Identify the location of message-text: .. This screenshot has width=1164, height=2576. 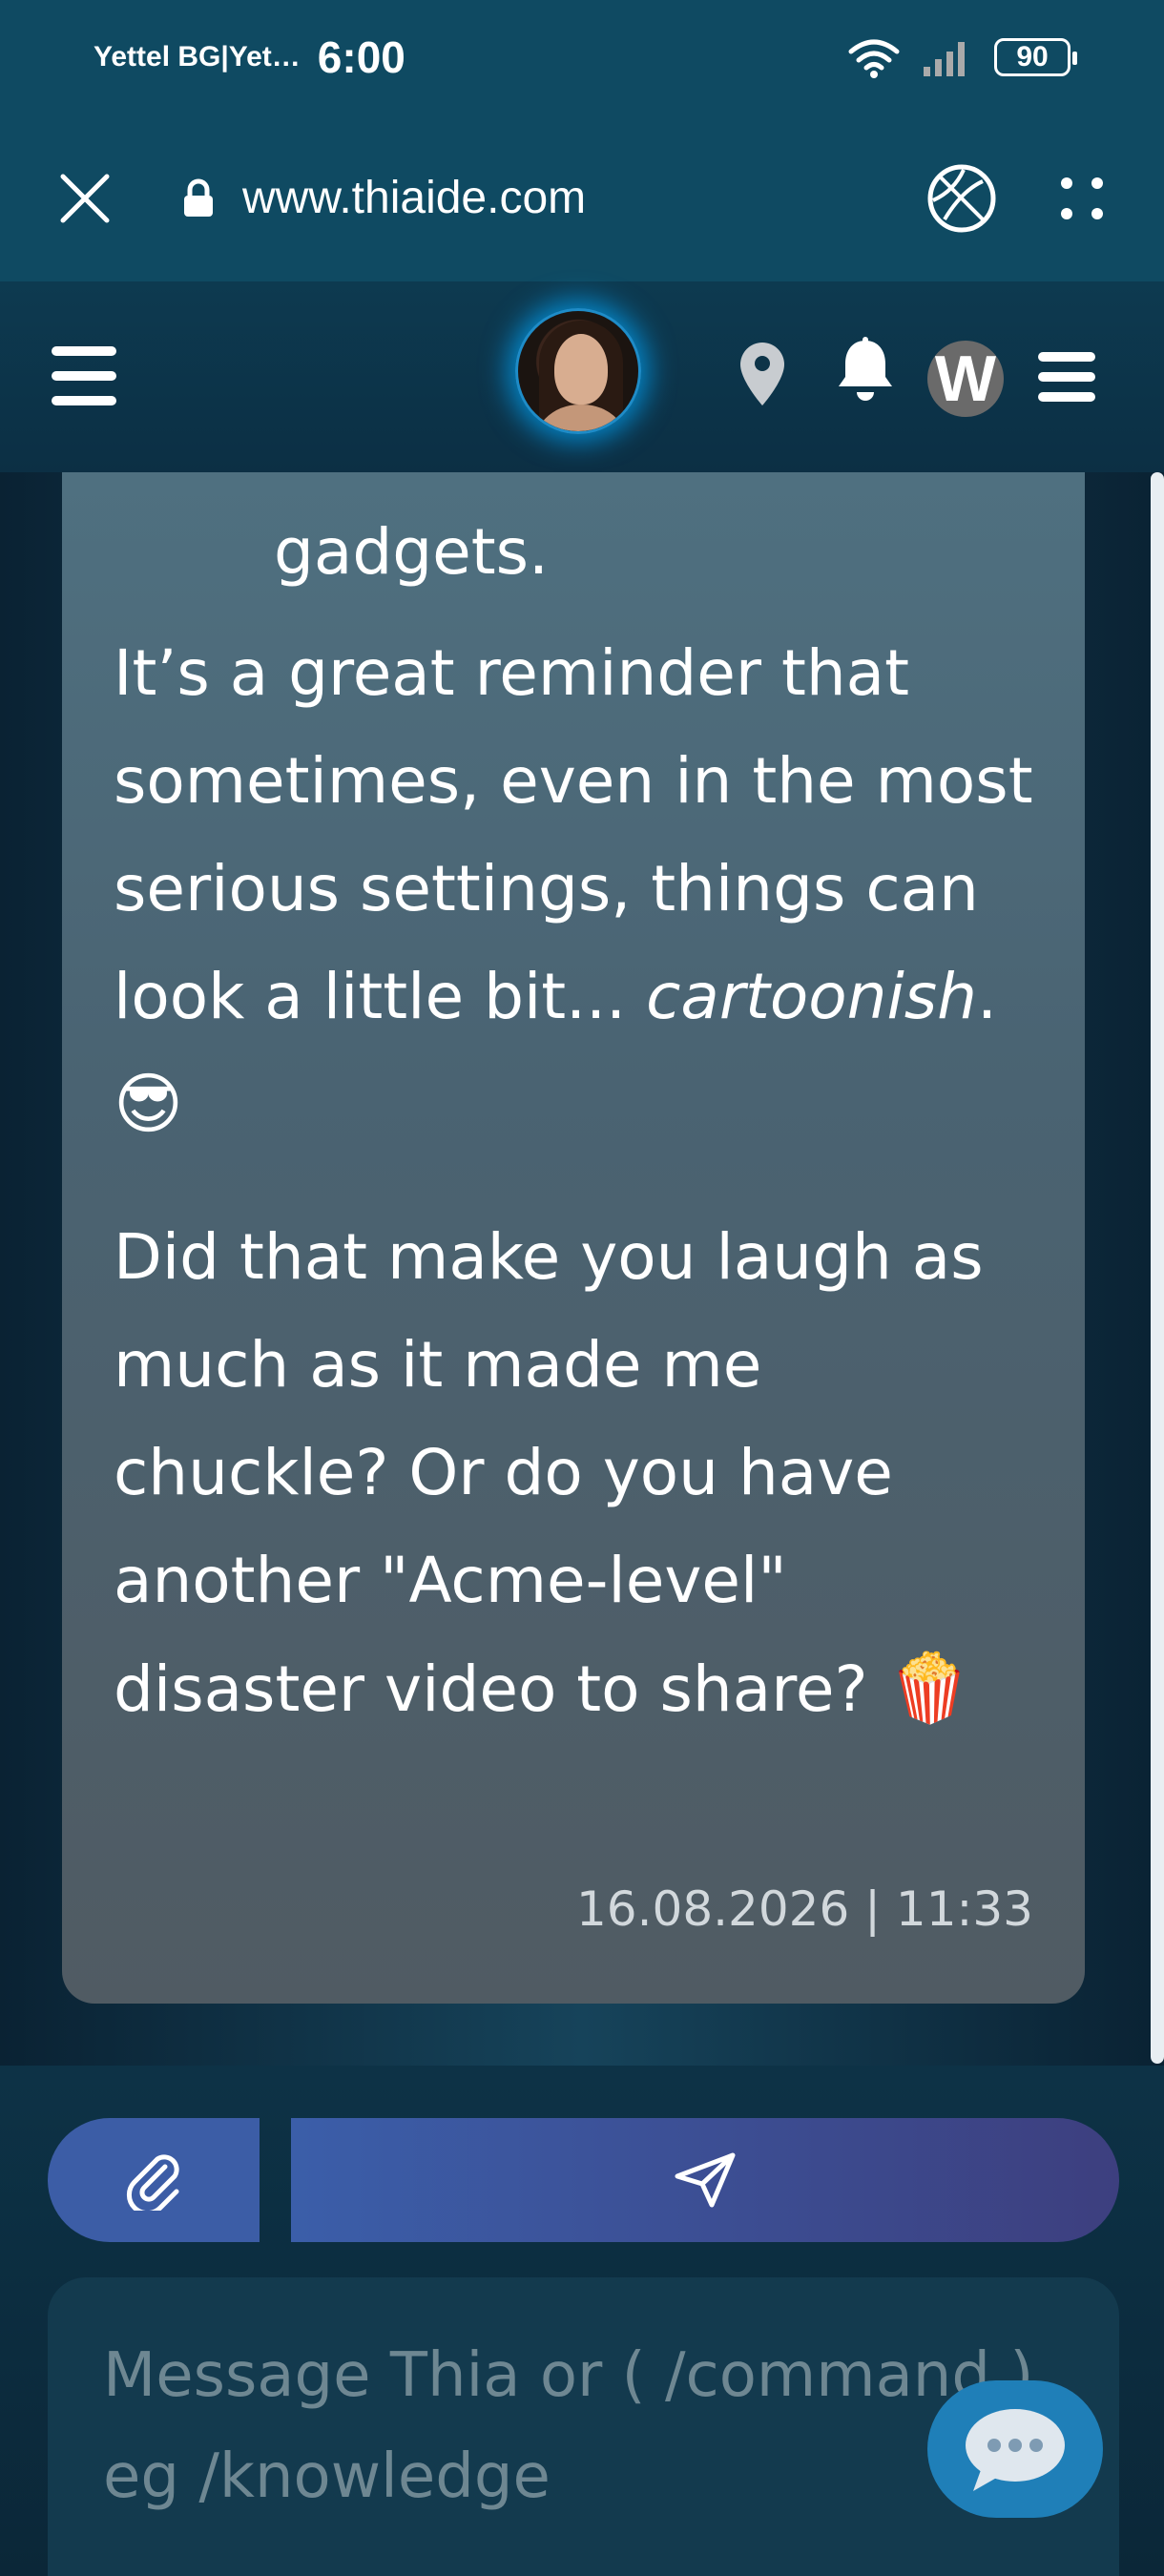
(987, 996).